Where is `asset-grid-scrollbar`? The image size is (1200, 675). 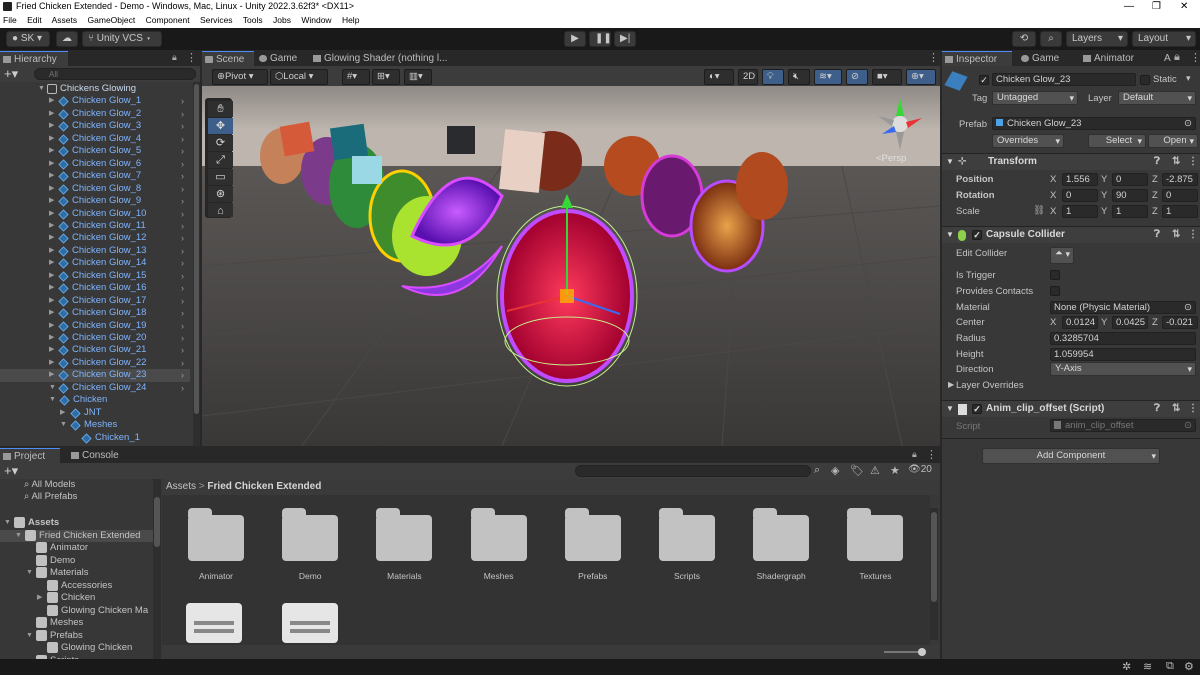
asset-grid-scrollbar is located at coordinates (934, 574).